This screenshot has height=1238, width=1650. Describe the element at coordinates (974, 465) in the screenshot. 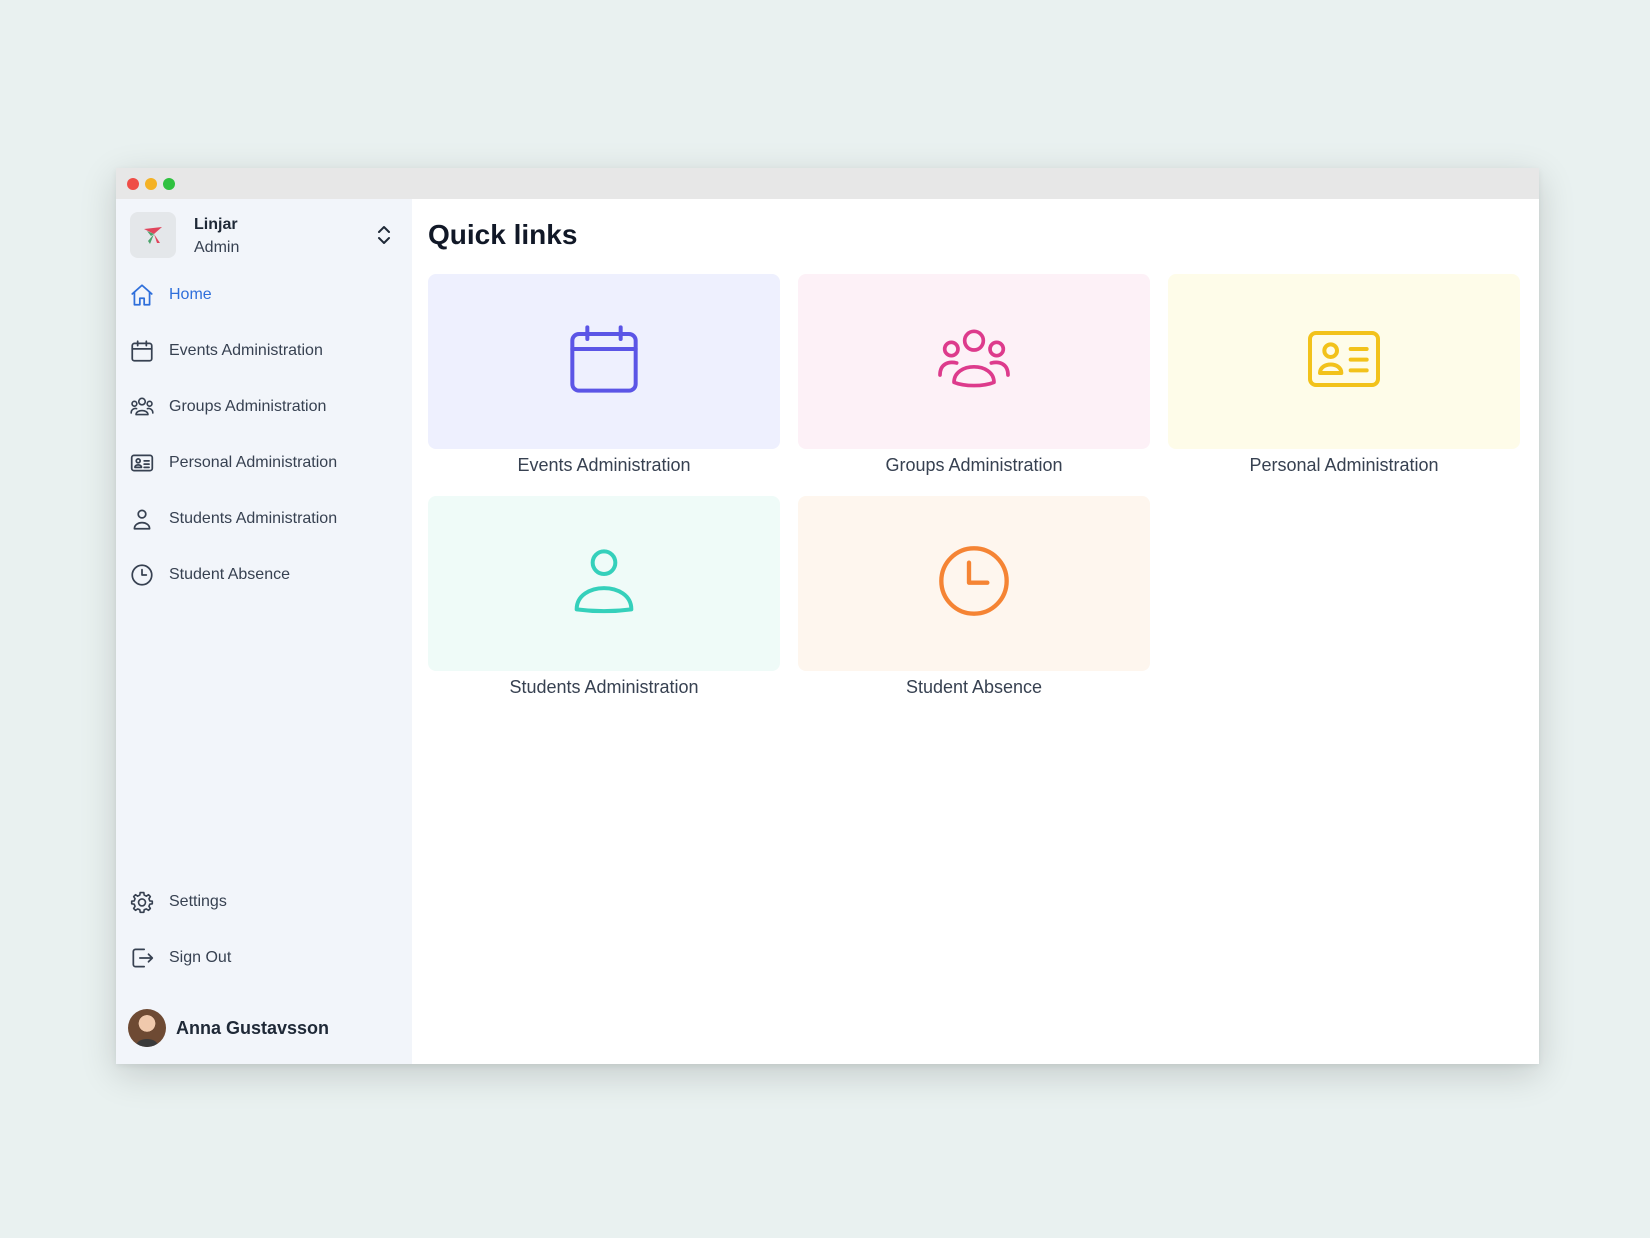

I see `card-label: Groups Administration` at that location.